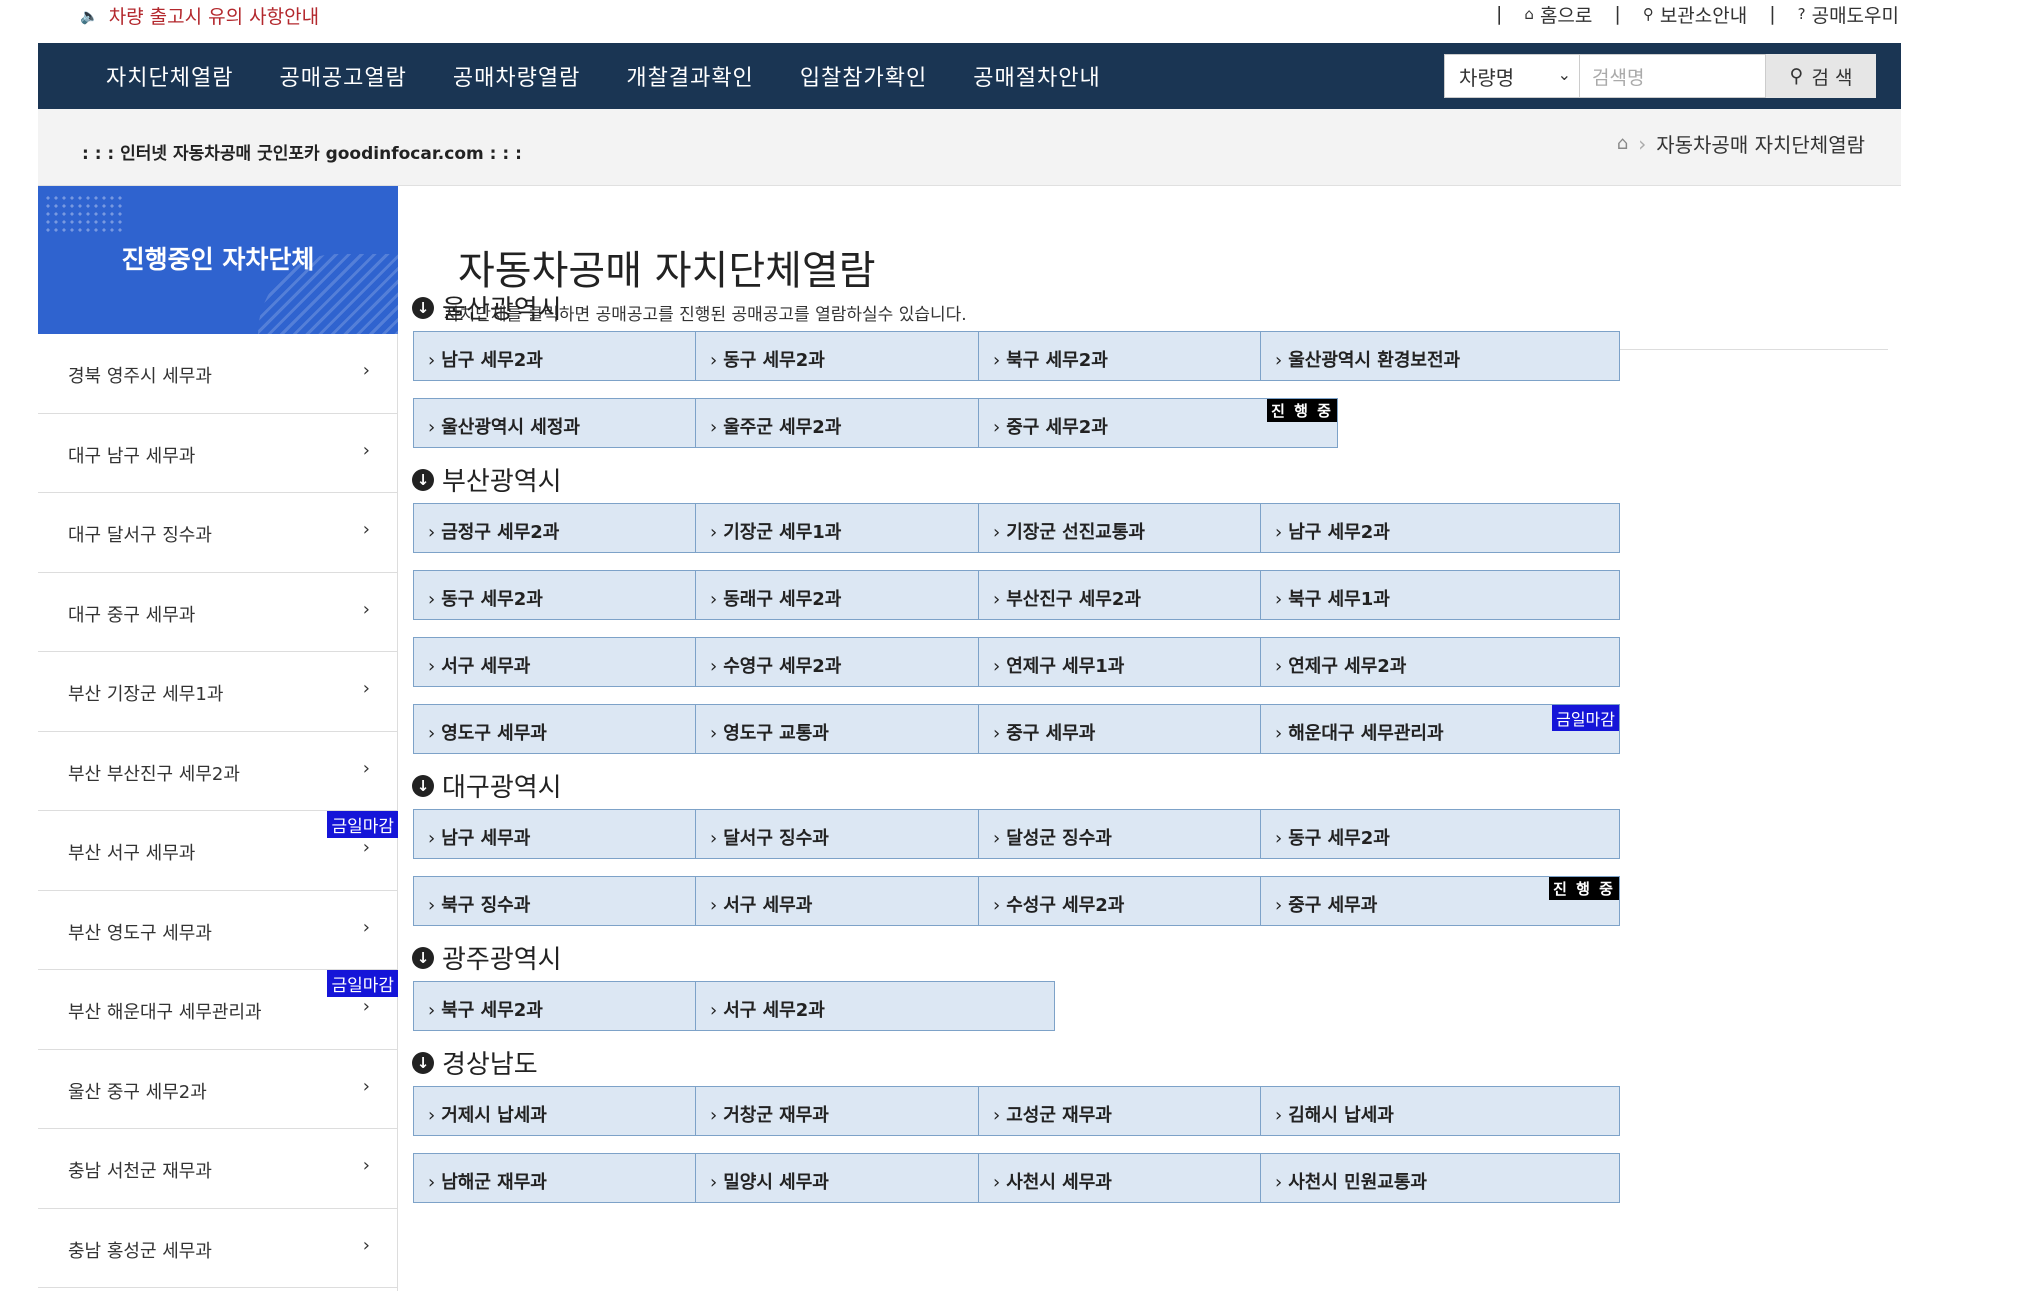 Image resolution: width=2031 pixels, height=1291 pixels. What do you see at coordinates (1158, 423) in the screenshot?
I see `local-gov-cell: › 중구 세무2과 진 행 중` at bounding box center [1158, 423].